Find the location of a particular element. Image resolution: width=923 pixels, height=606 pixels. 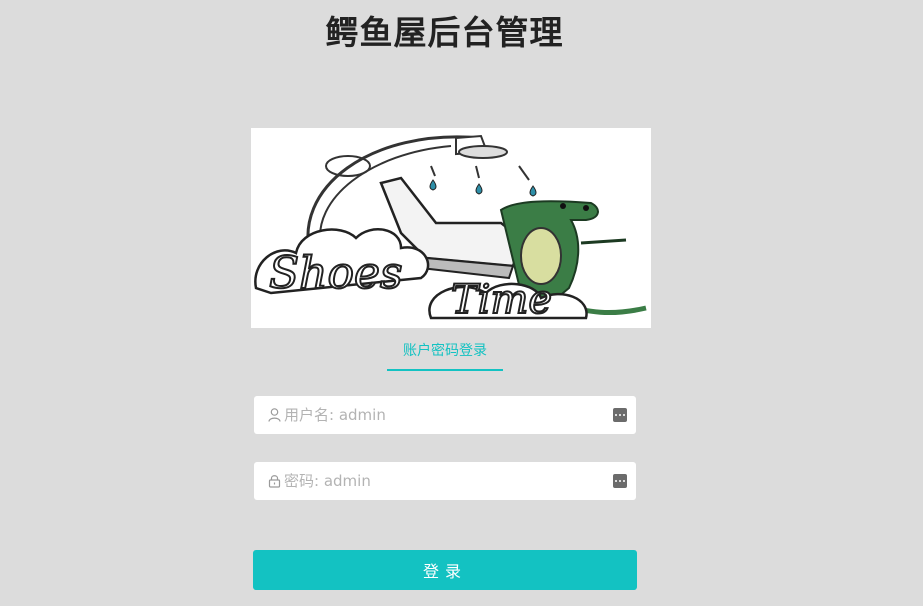

user-icon is located at coordinates (274, 415).